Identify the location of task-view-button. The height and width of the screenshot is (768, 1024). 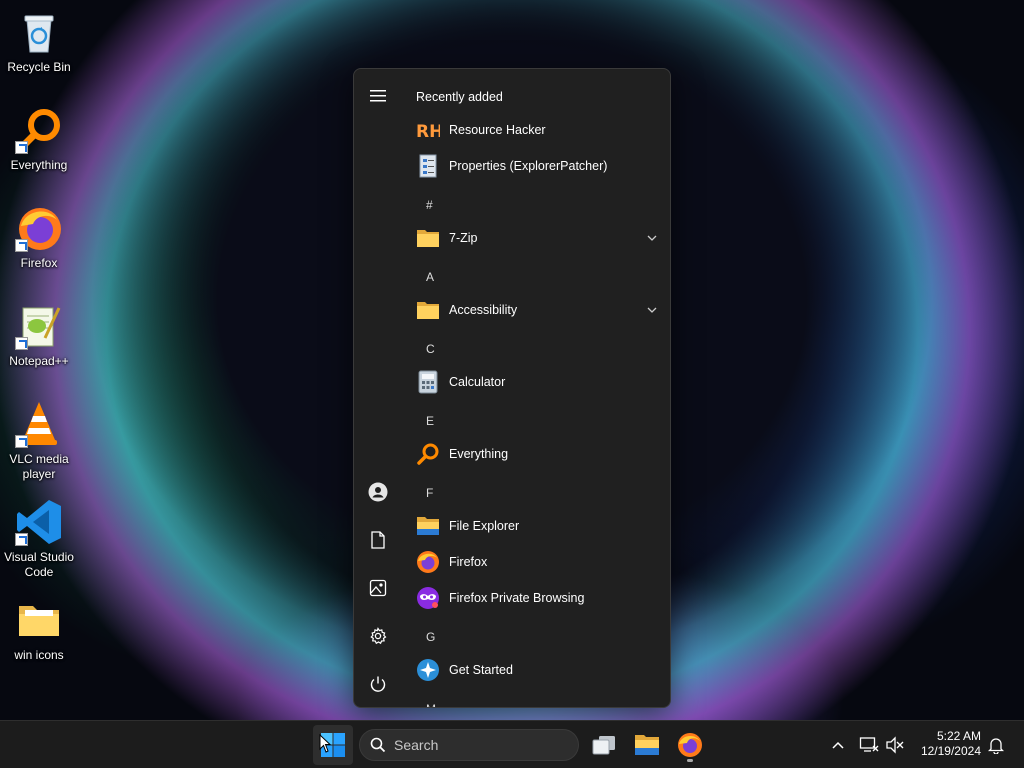
(604, 745).